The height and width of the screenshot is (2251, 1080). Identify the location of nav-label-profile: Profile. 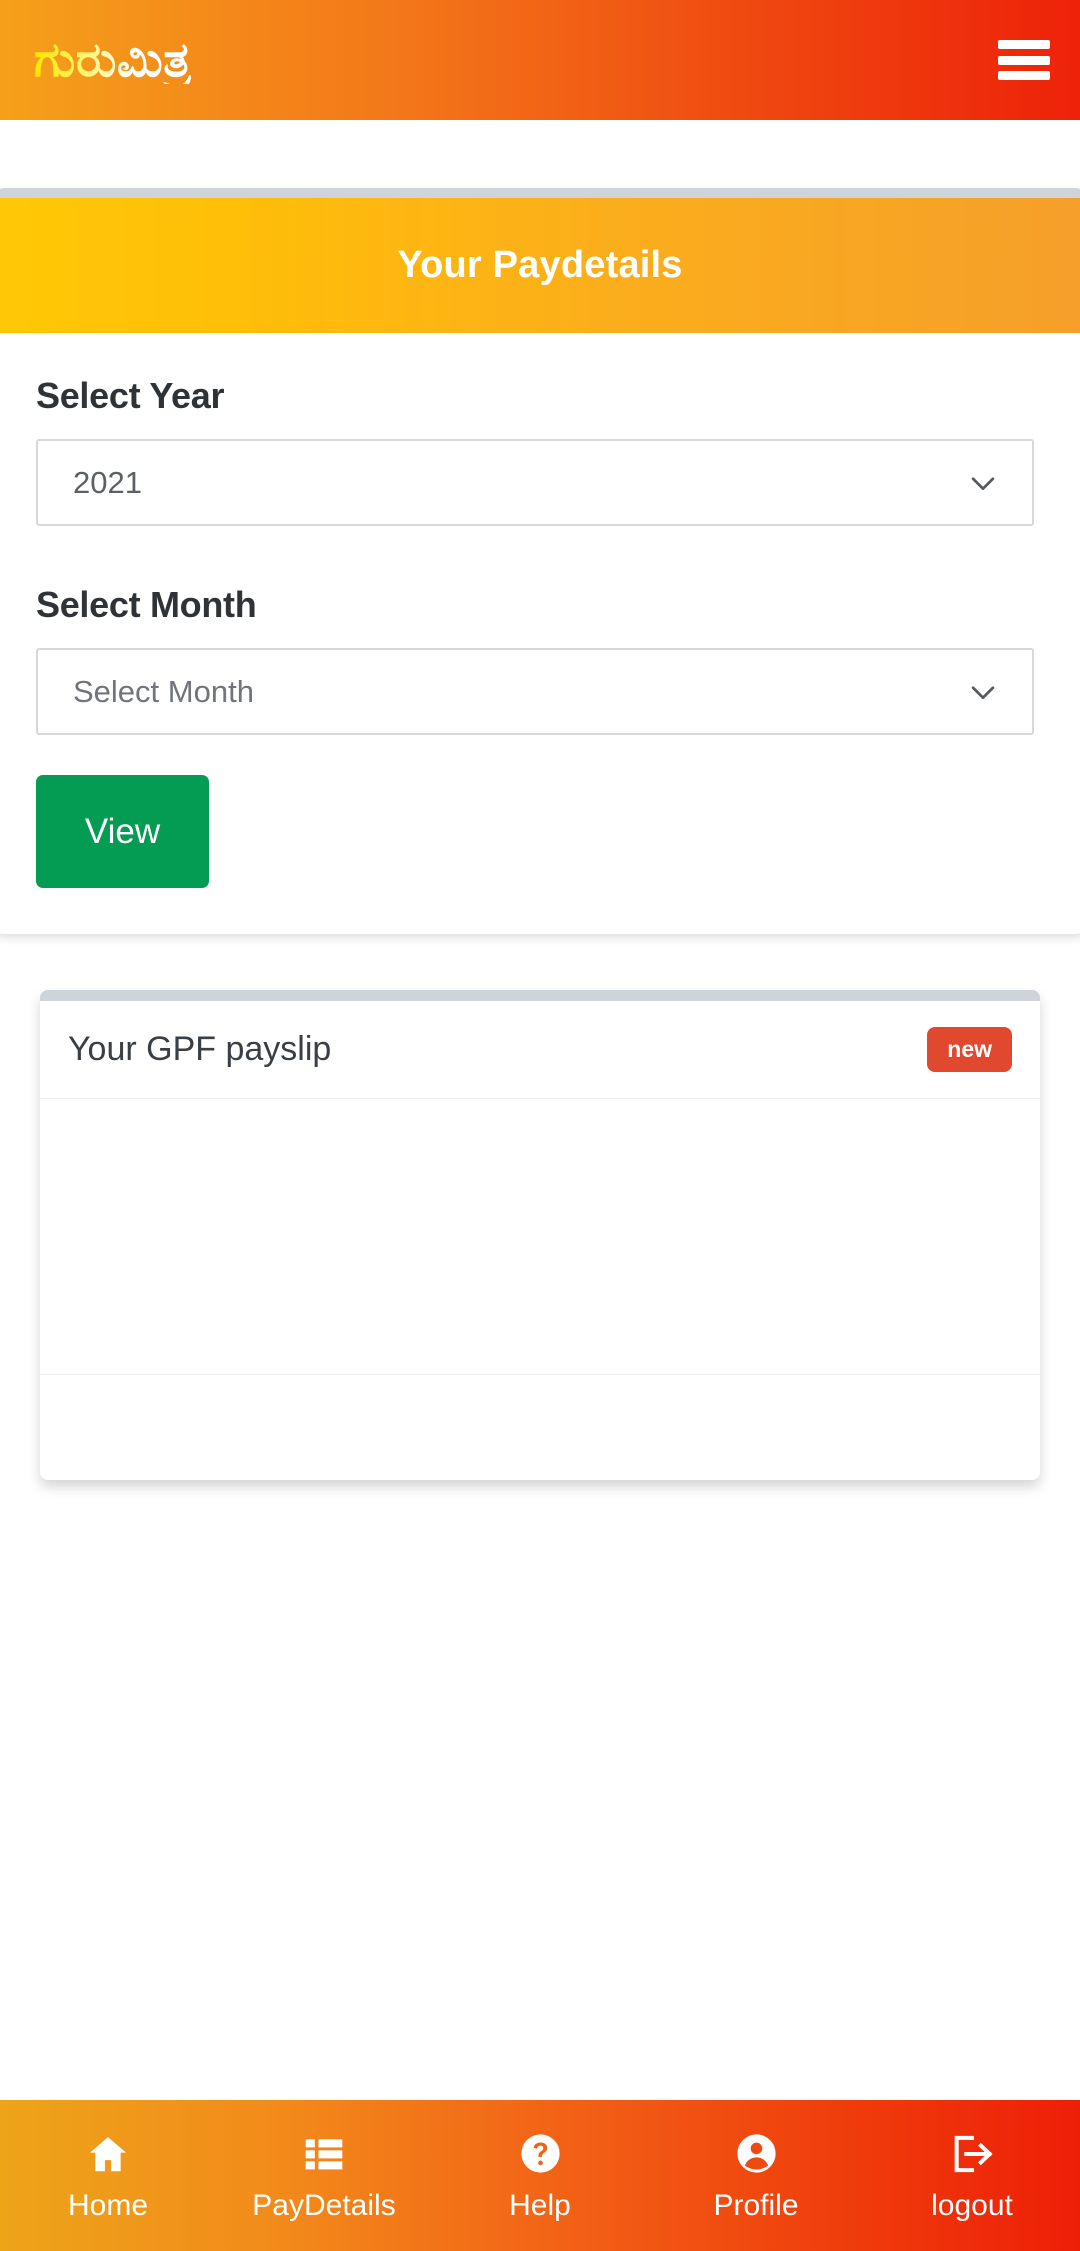
(756, 2205).